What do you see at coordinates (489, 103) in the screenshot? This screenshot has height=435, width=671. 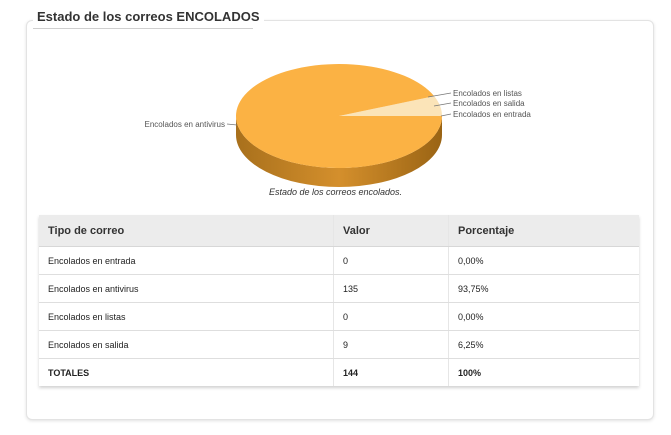 I see `pie-label: Encolados en salida` at bounding box center [489, 103].